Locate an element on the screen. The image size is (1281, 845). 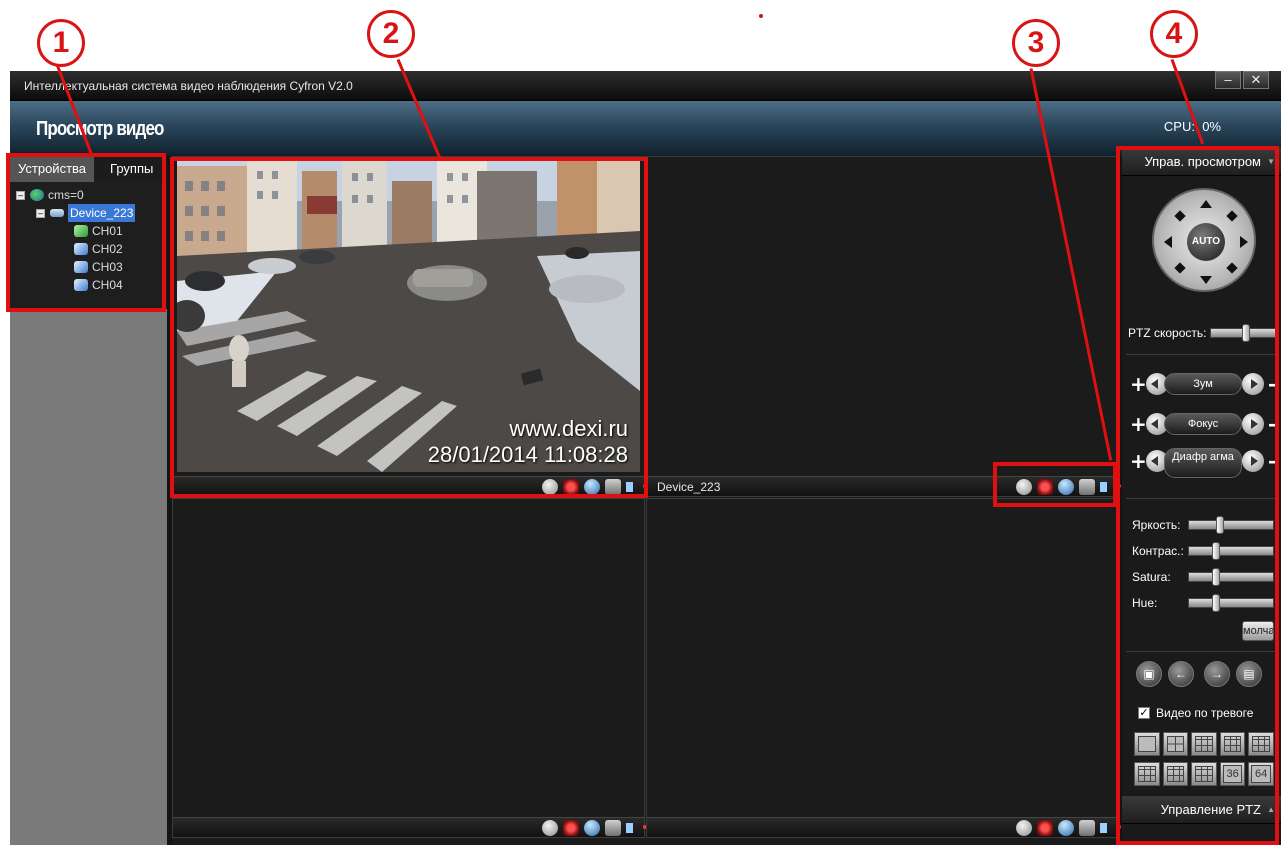
arrow-down-right-icon is located at coordinates (1232, 268).